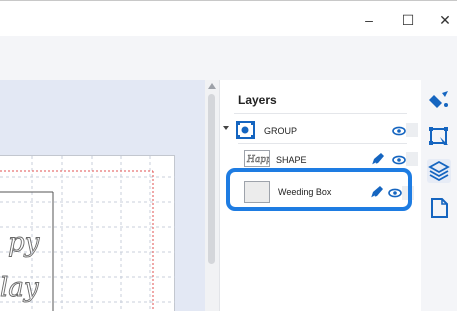  I want to click on layers-icon, so click(439, 171).